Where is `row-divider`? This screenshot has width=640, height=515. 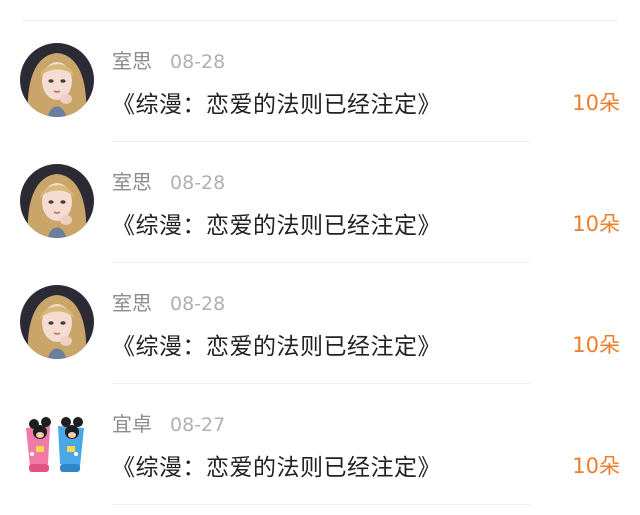
row-divider is located at coordinates (321, 504).